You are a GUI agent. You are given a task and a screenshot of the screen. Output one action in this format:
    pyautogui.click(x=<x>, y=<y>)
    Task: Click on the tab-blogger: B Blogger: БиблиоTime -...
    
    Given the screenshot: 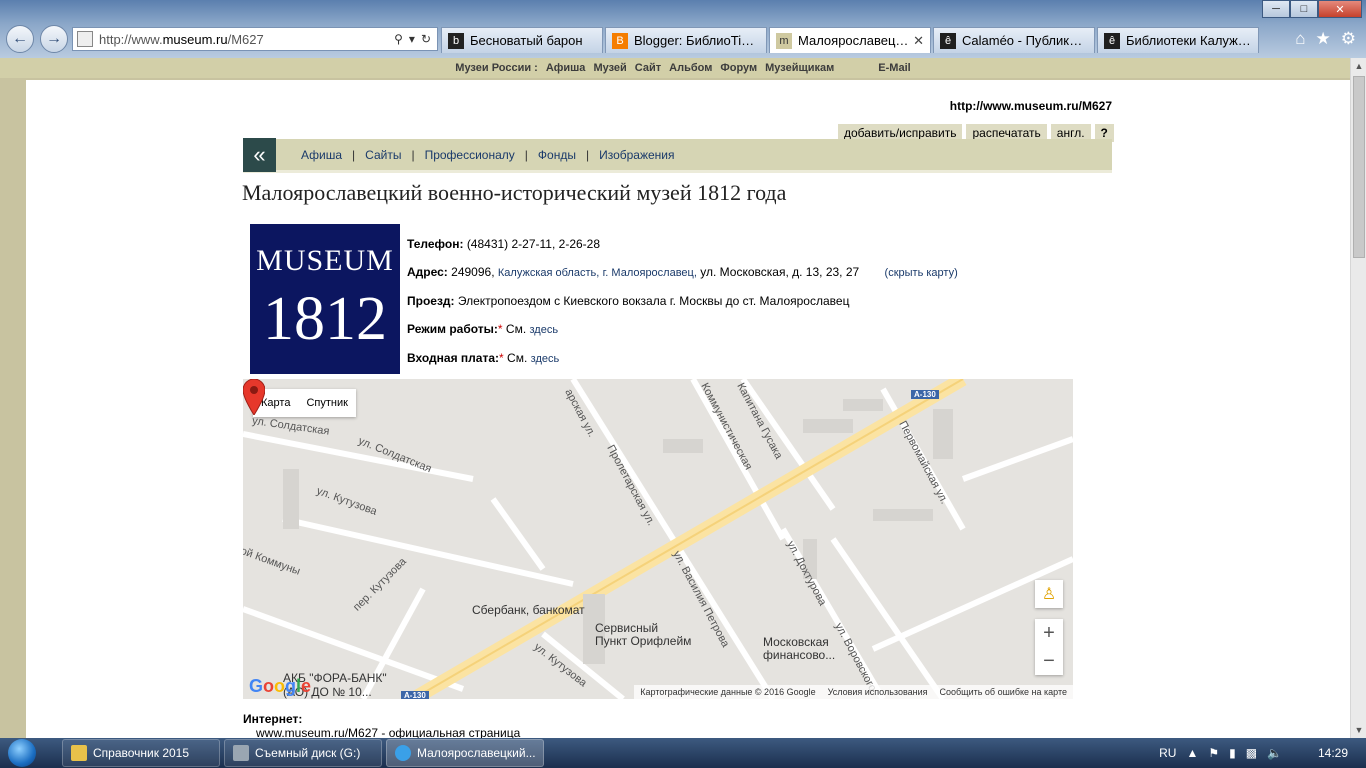 What is the action you would take?
    pyautogui.click(x=686, y=40)
    